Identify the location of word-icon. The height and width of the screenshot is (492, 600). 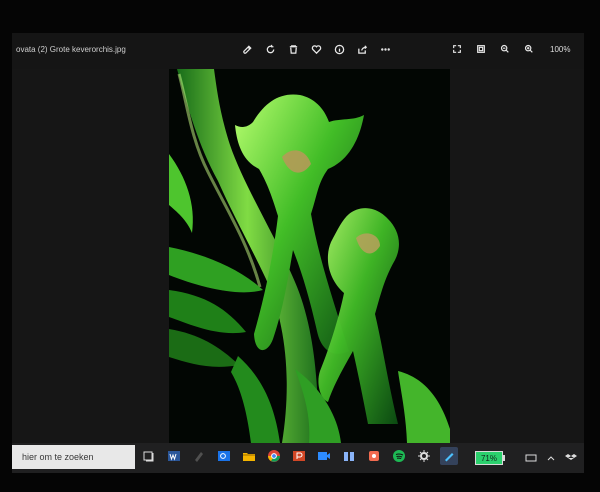
(174, 456).